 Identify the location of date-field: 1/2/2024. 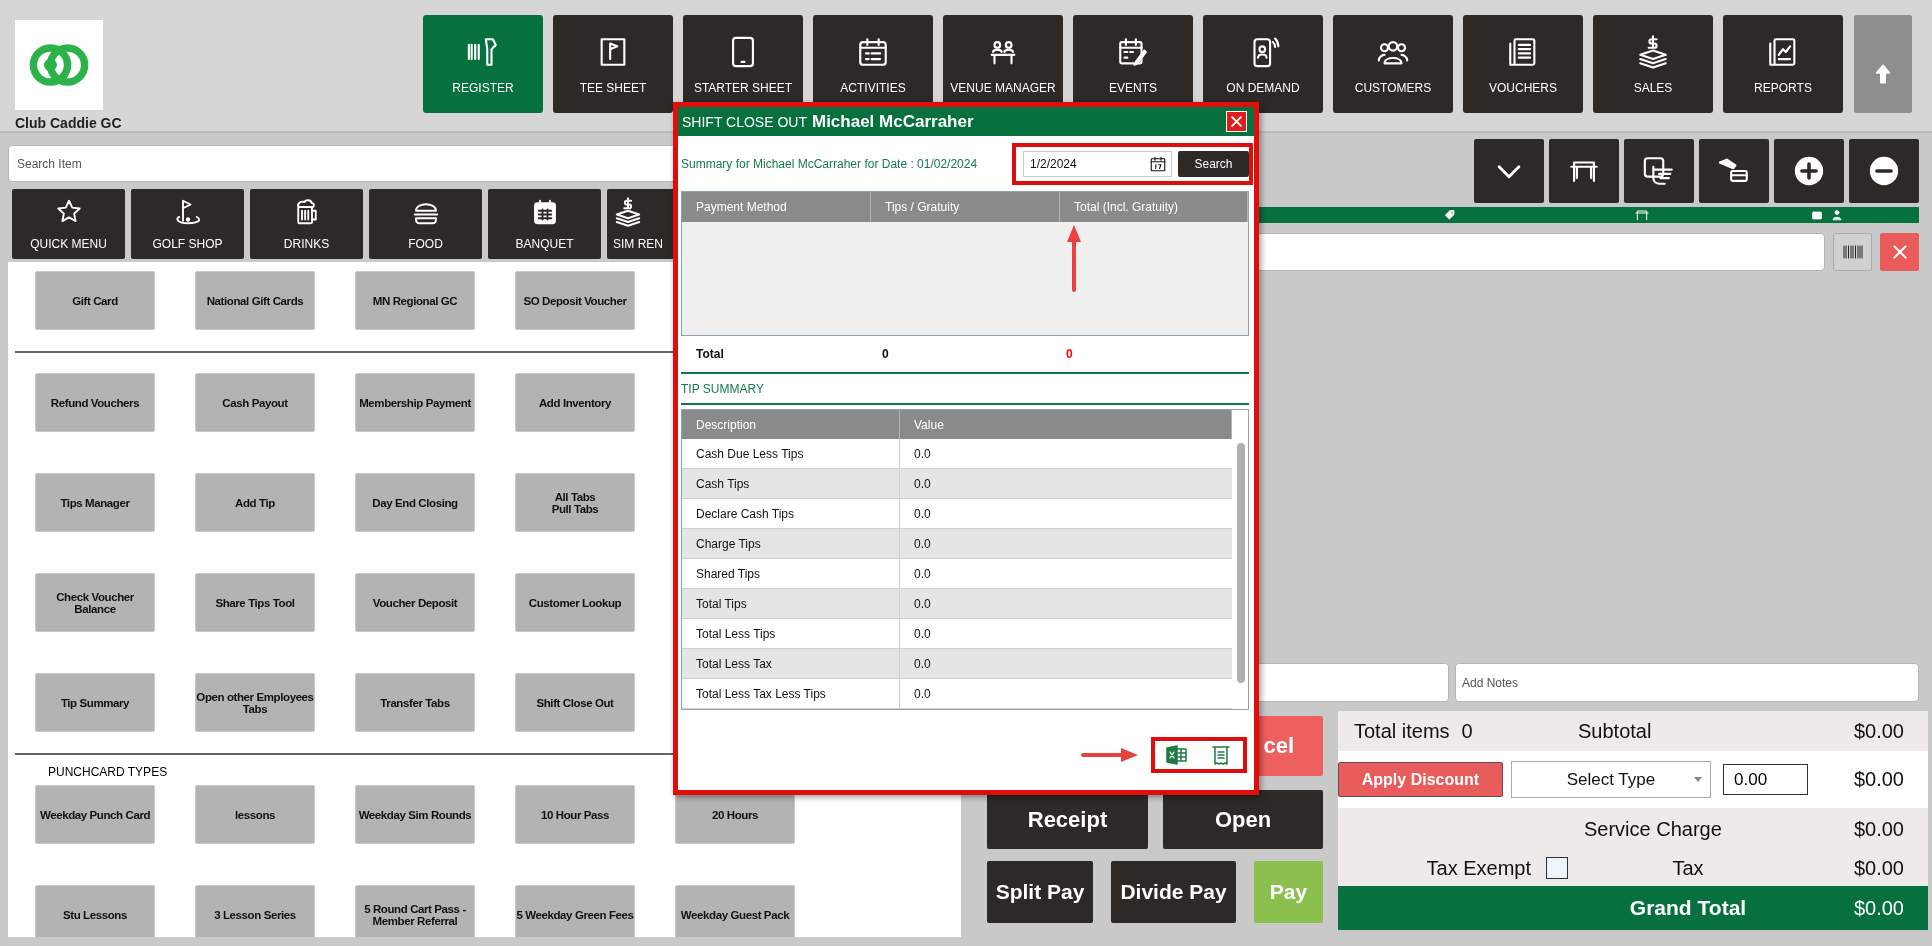
(1097, 163).